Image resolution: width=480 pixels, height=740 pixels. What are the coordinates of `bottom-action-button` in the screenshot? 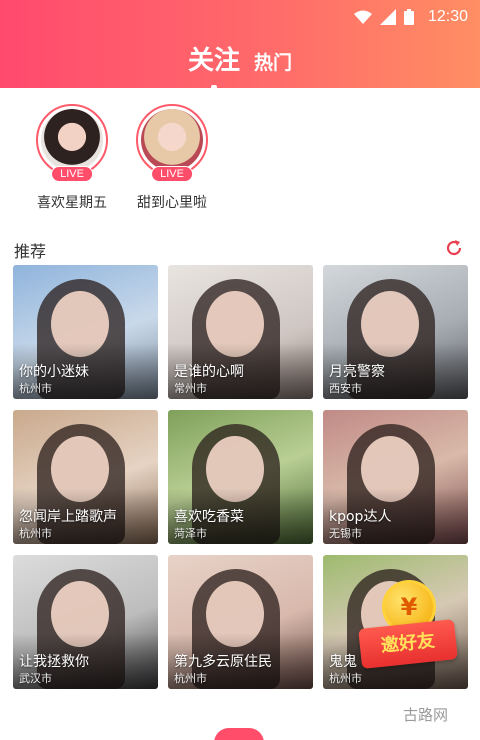 It's located at (239, 734).